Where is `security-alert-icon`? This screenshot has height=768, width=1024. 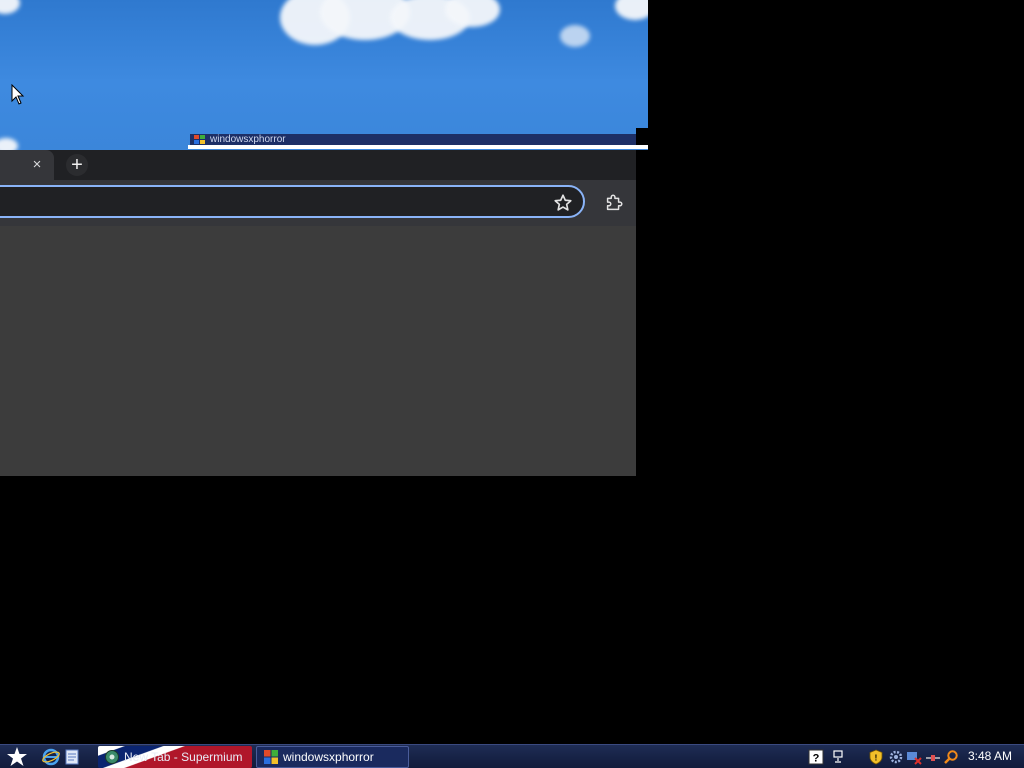
security-alert-icon is located at coordinates (914, 757).